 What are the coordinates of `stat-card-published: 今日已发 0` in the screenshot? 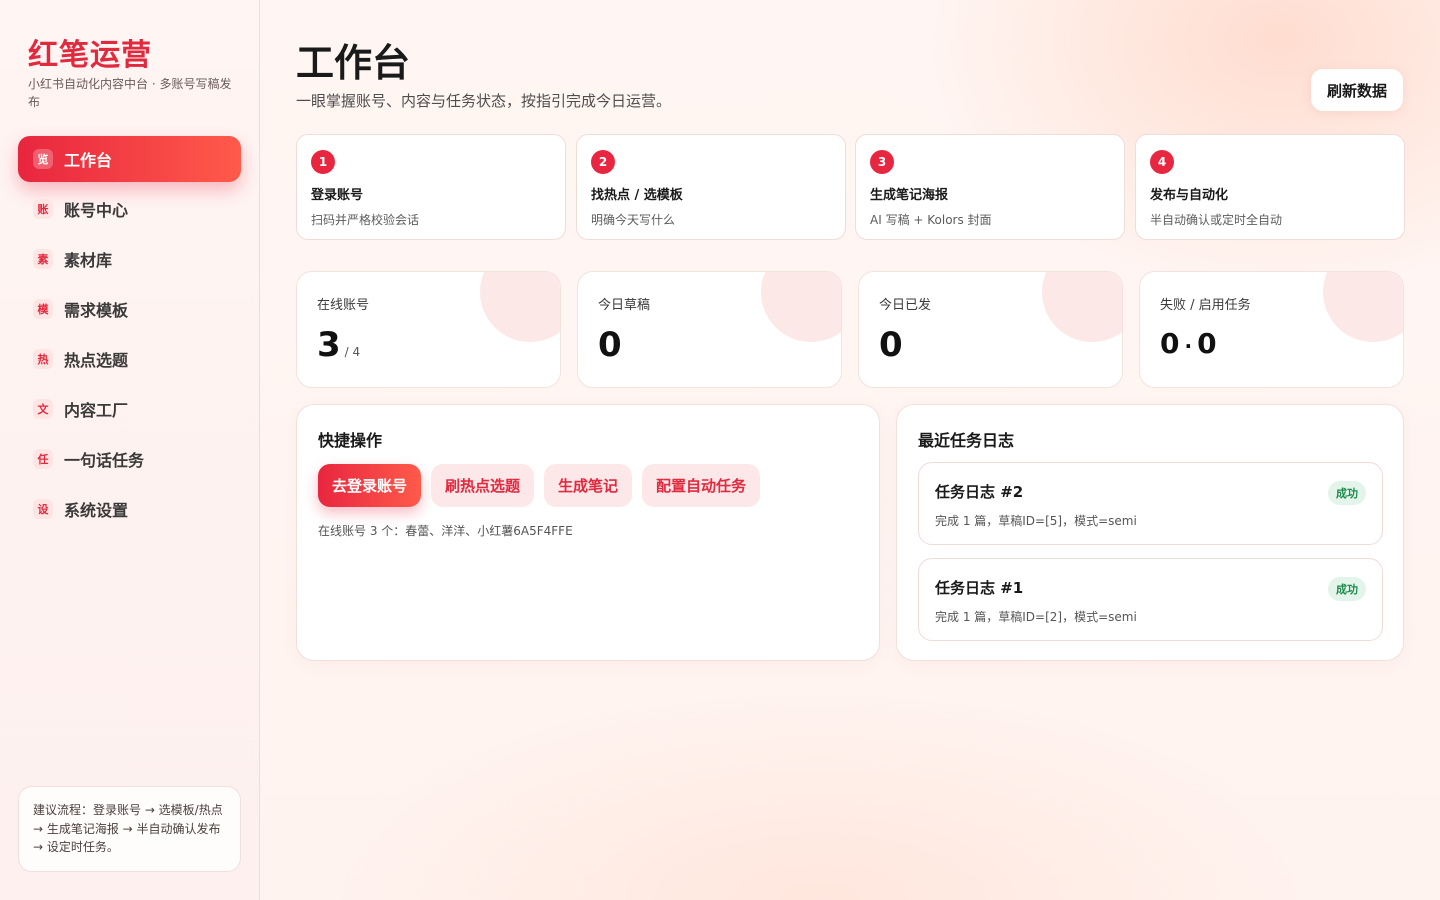 It's located at (990, 329).